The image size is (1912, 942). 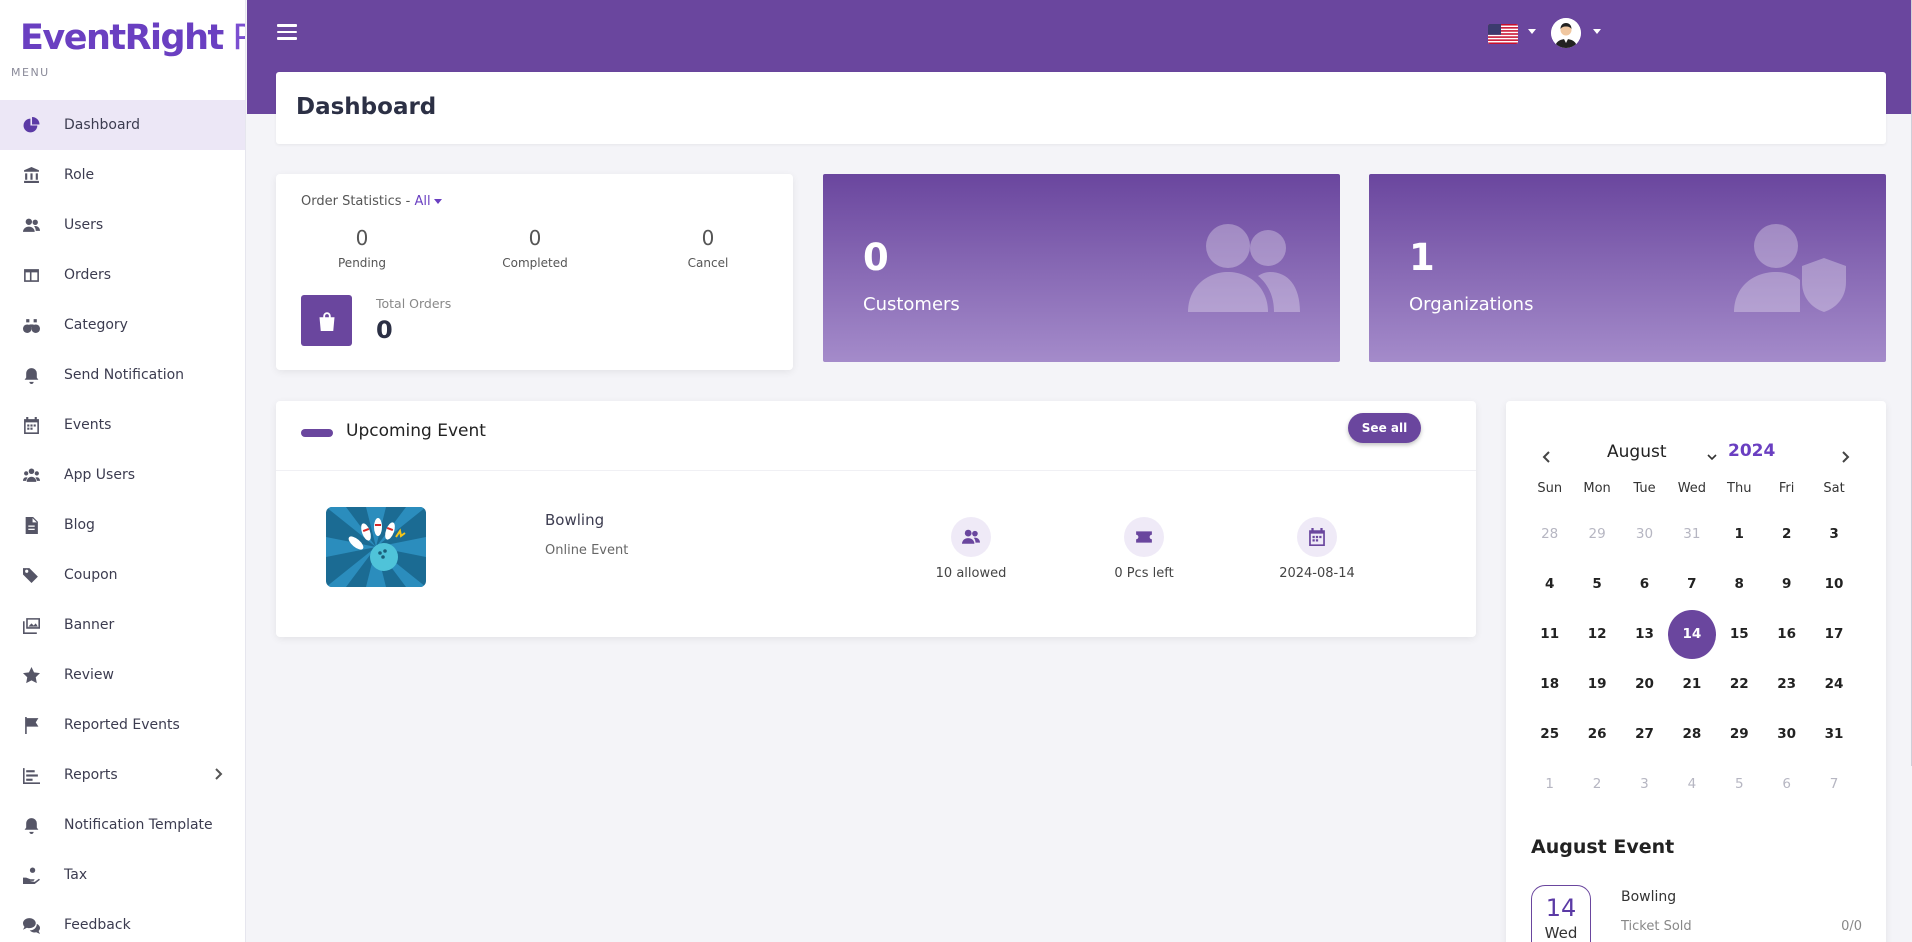 I want to click on month-event-name: Bowling, so click(x=1648, y=897).